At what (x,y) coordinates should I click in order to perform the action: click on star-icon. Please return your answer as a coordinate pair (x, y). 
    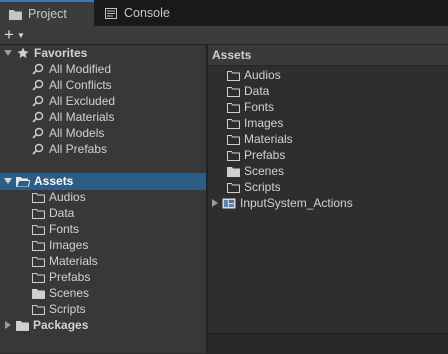
    Looking at the image, I should click on (23, 53).